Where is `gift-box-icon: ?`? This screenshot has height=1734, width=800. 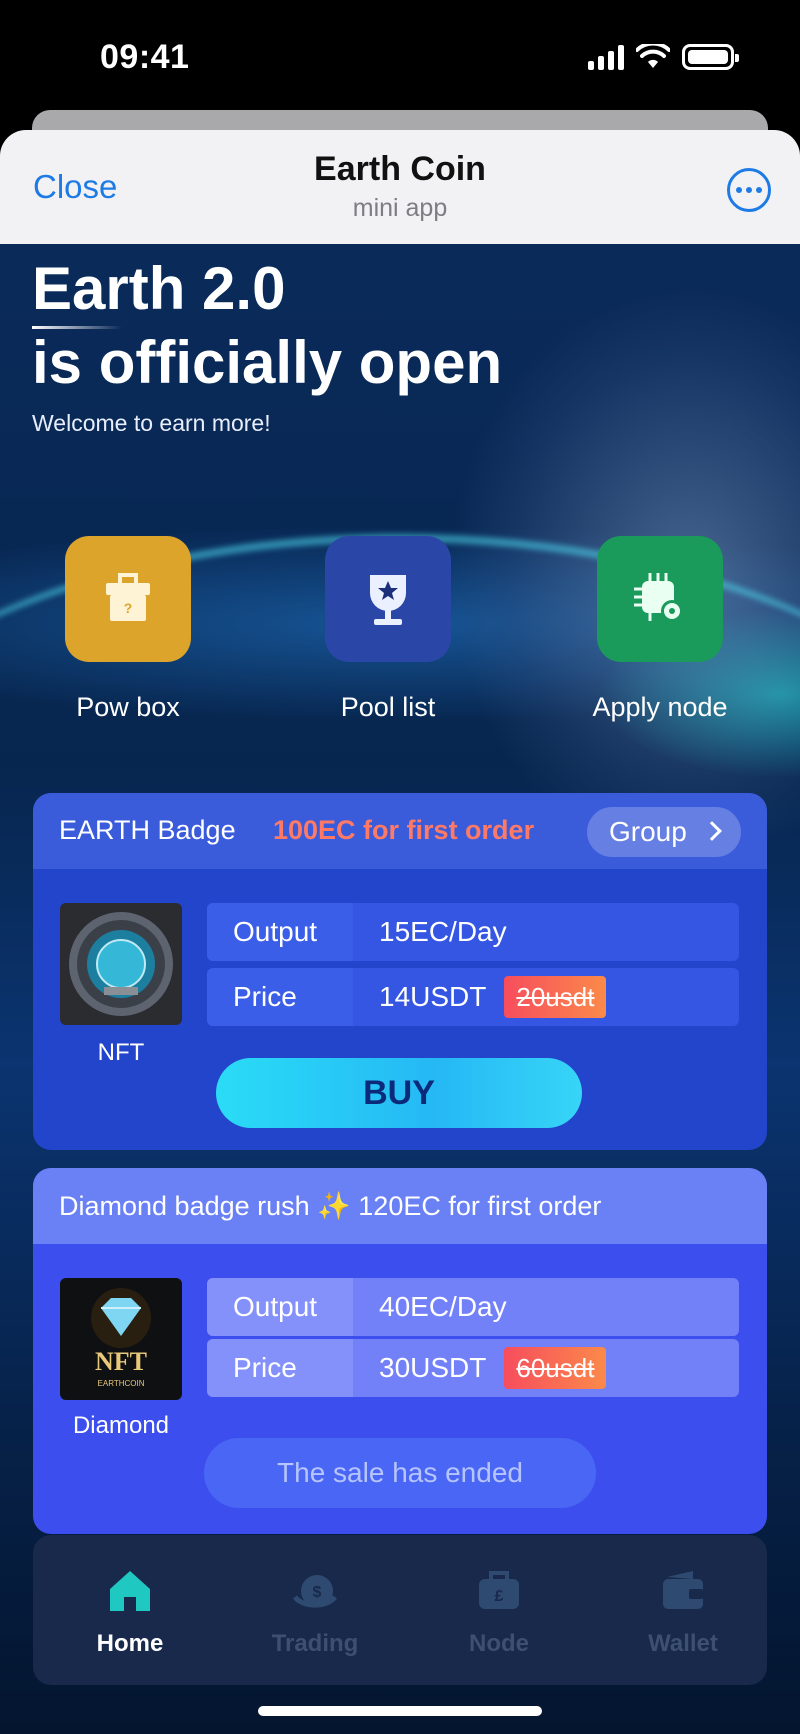 gift-box-icon: ? is located at coordinates (128, 599).